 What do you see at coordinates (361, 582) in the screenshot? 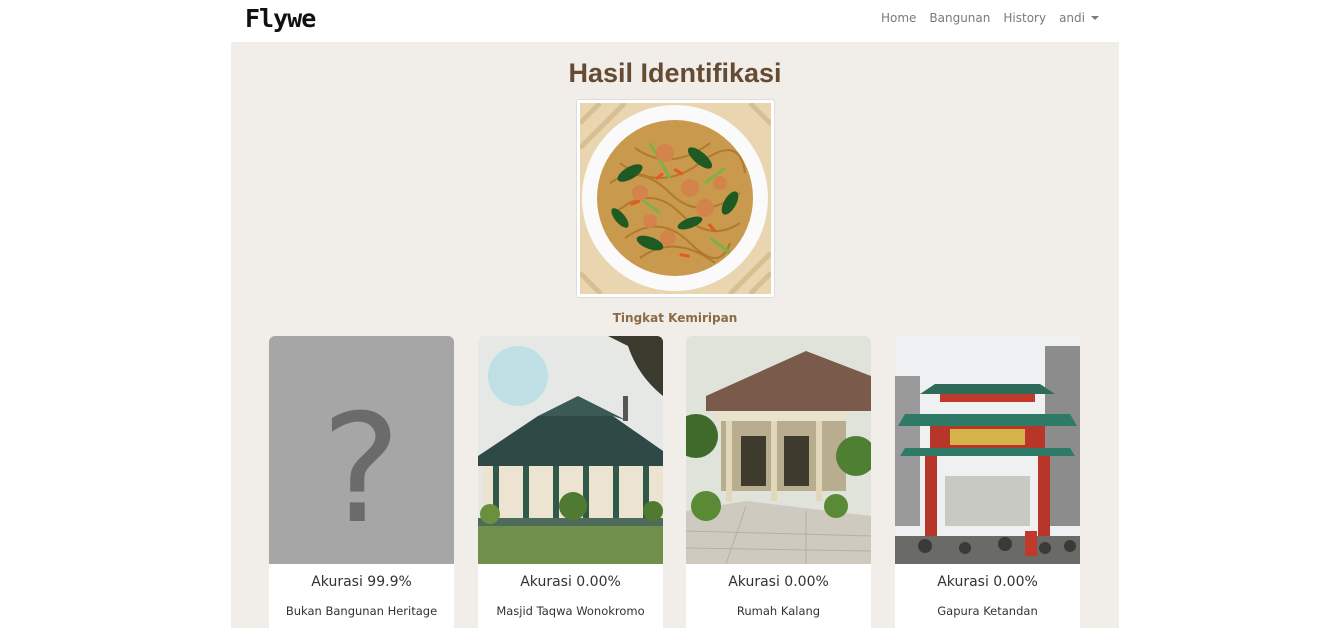
I see `accuracy-label: Akurasi 99.9%` at bounding box center [361, 582].